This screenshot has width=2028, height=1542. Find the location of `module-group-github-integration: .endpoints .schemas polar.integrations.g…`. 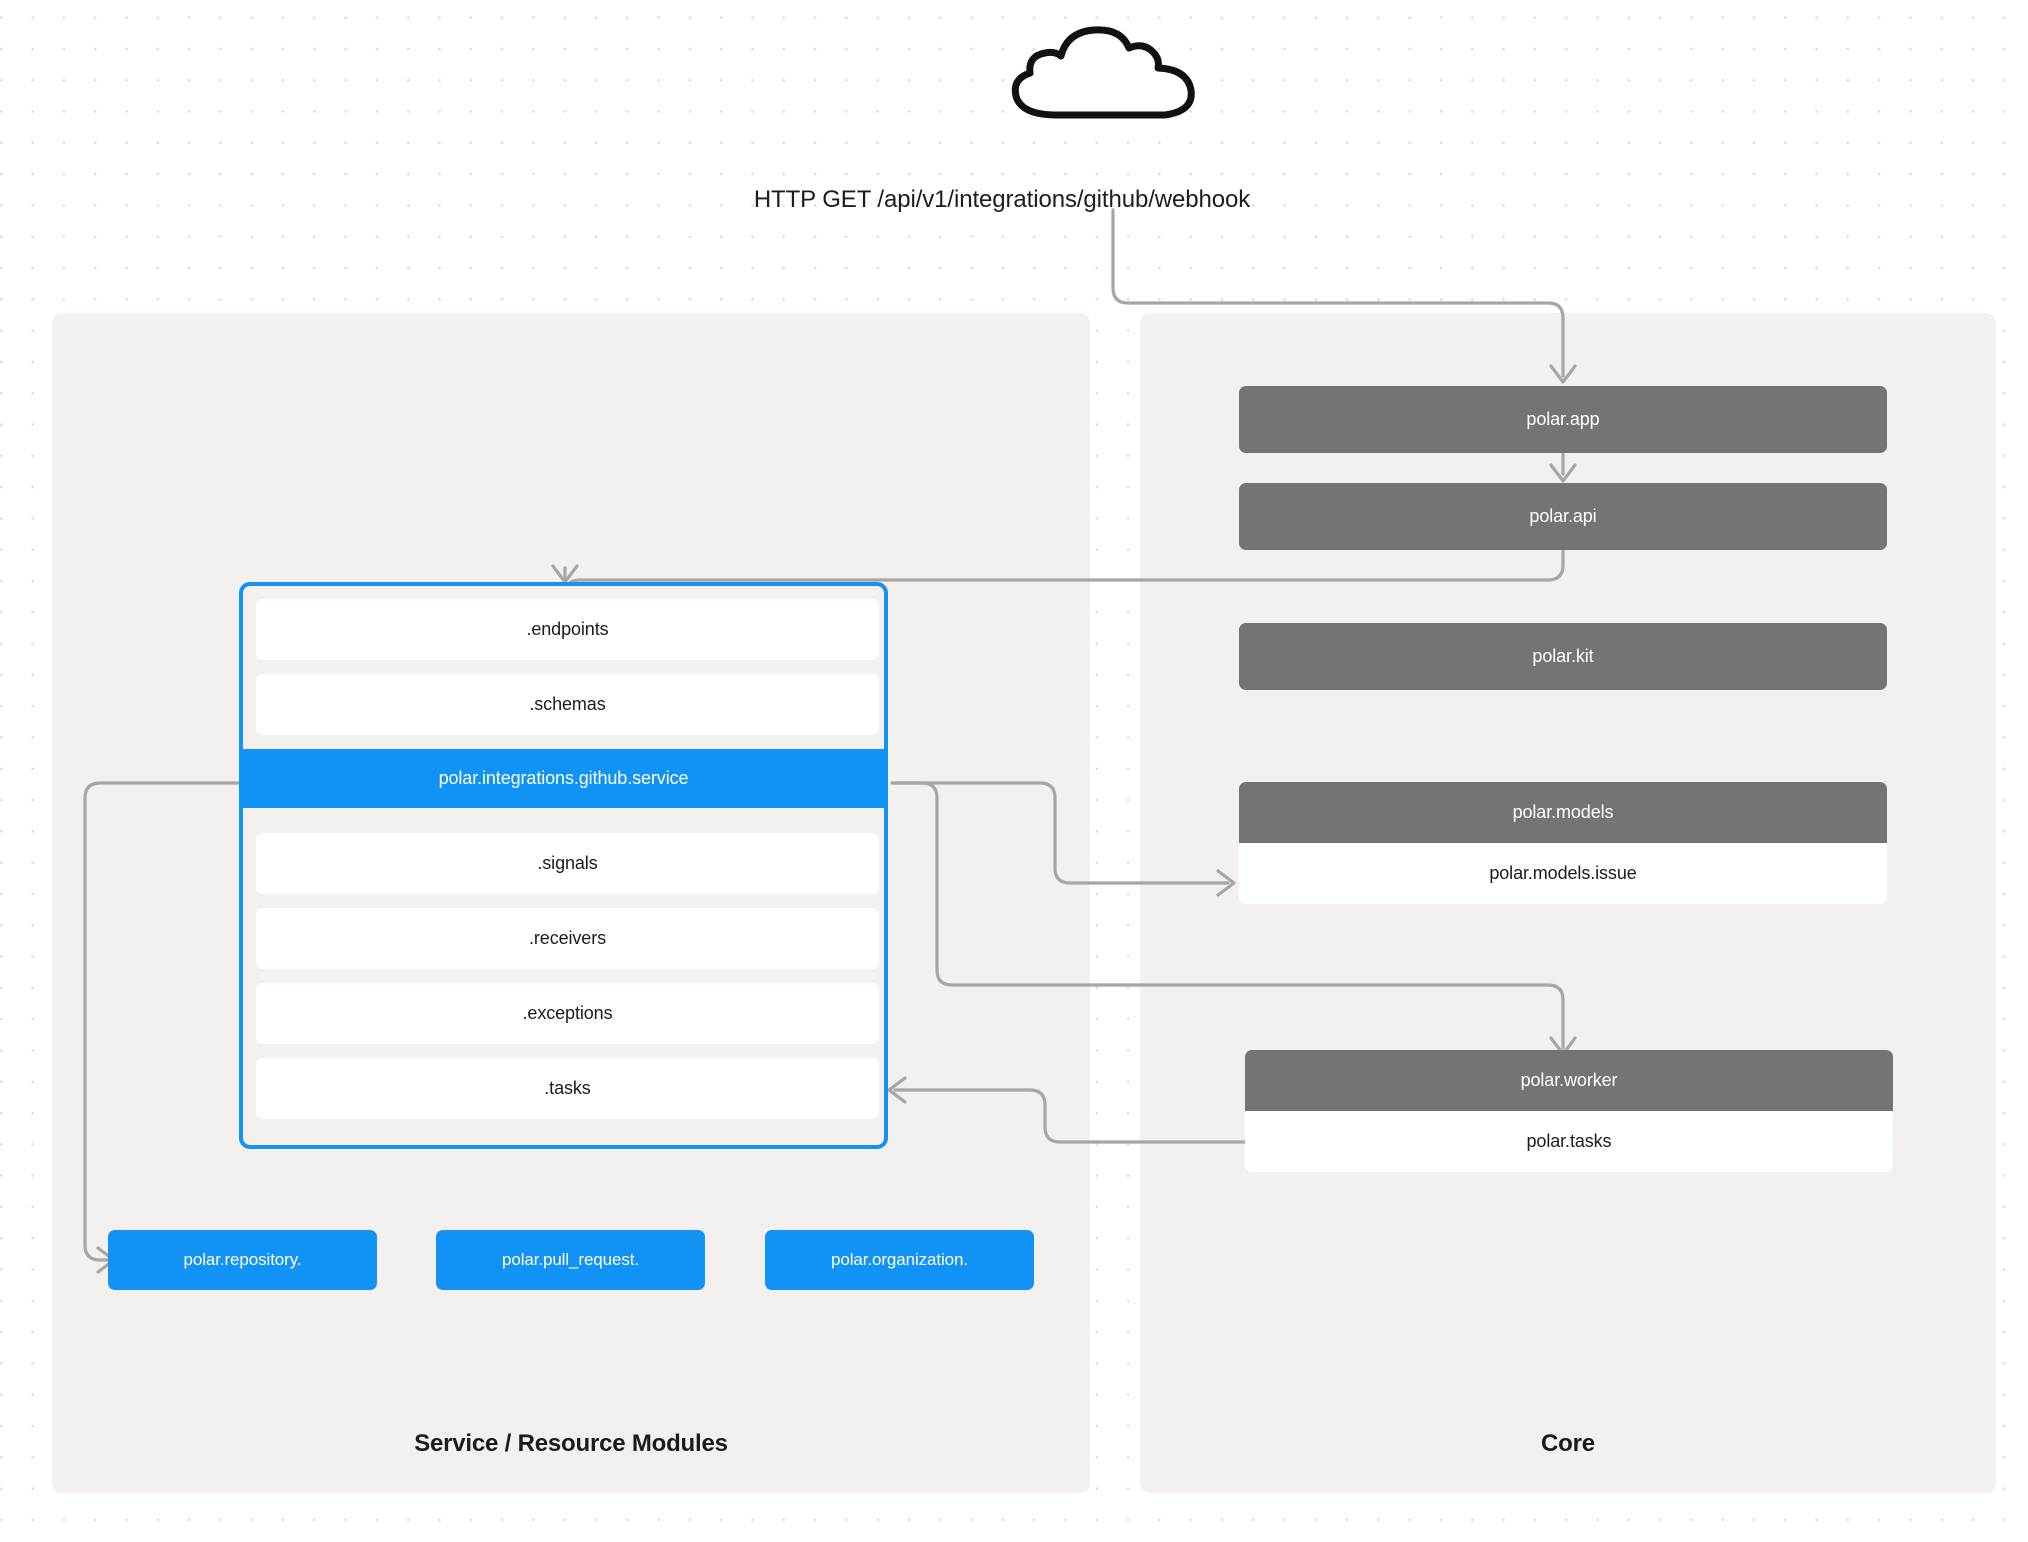

module-group-github-integration: .endpoints .schemas polar.integrations.g… is located at coordinates (563, 865).